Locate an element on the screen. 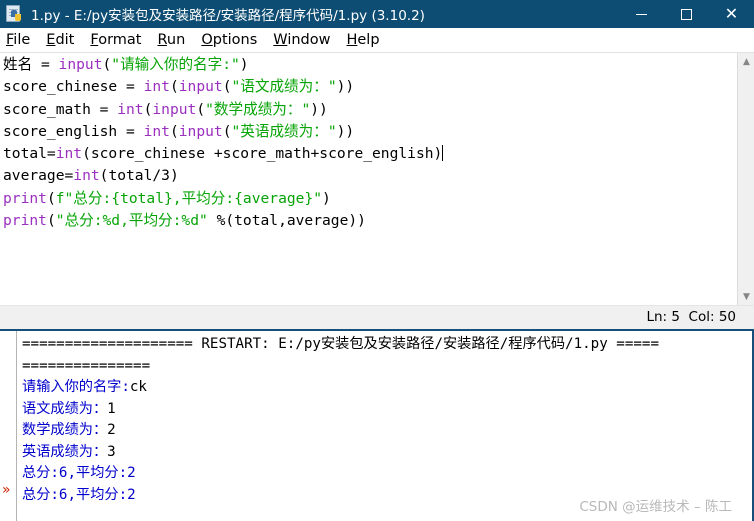  menu-accelerator: W is located at coordinates (280, 40).